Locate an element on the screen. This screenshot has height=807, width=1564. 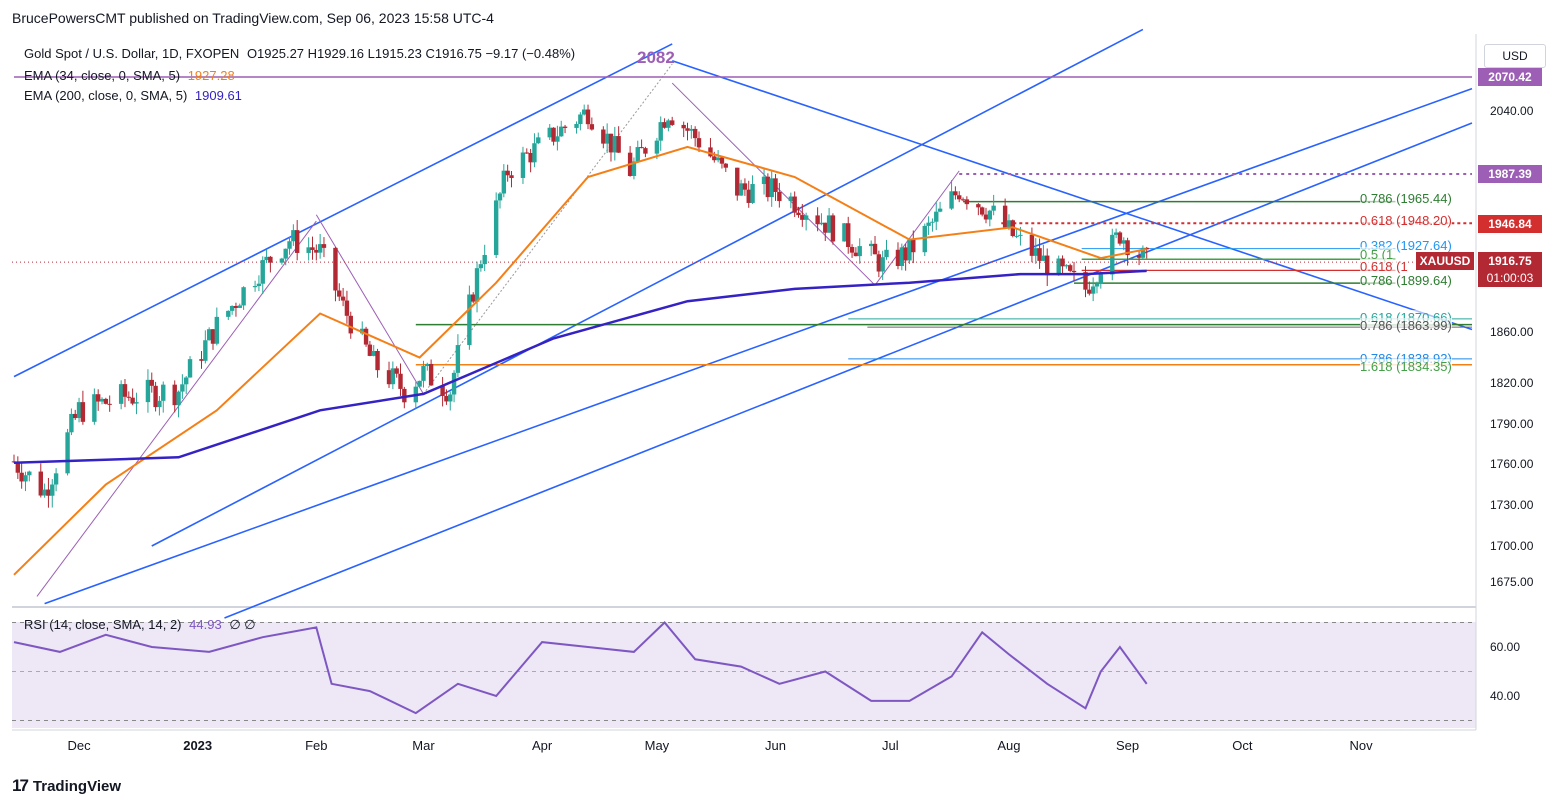
currency-selector: USD is located at coordinates (1515, 56).